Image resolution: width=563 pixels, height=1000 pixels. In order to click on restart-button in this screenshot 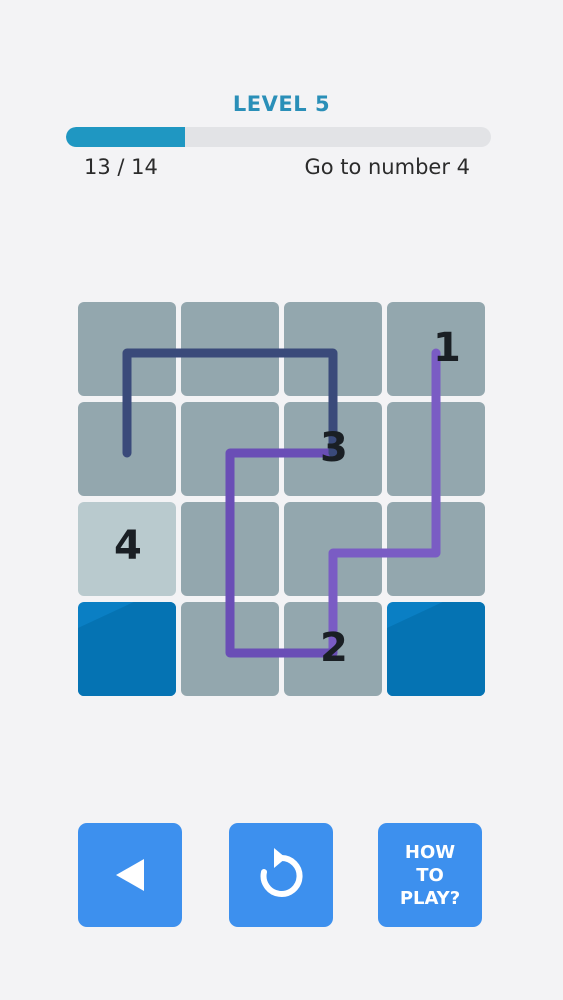, I will do `click(281, 875)`.